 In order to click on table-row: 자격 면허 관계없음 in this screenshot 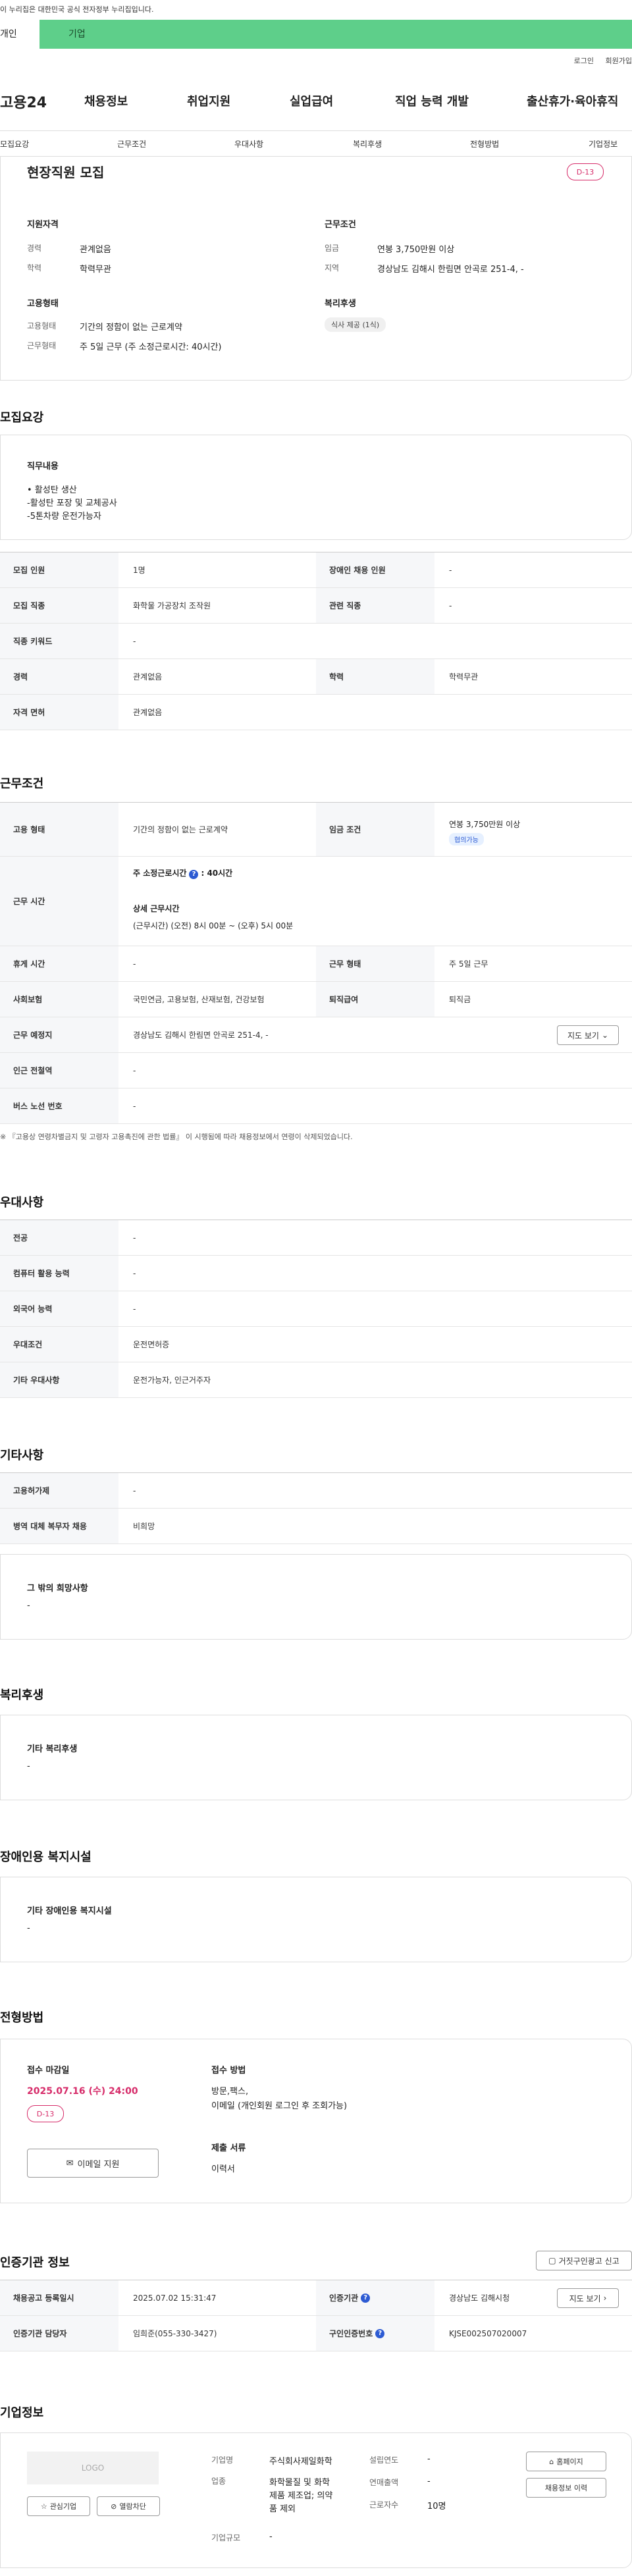, I will do `click(316, 712)`.